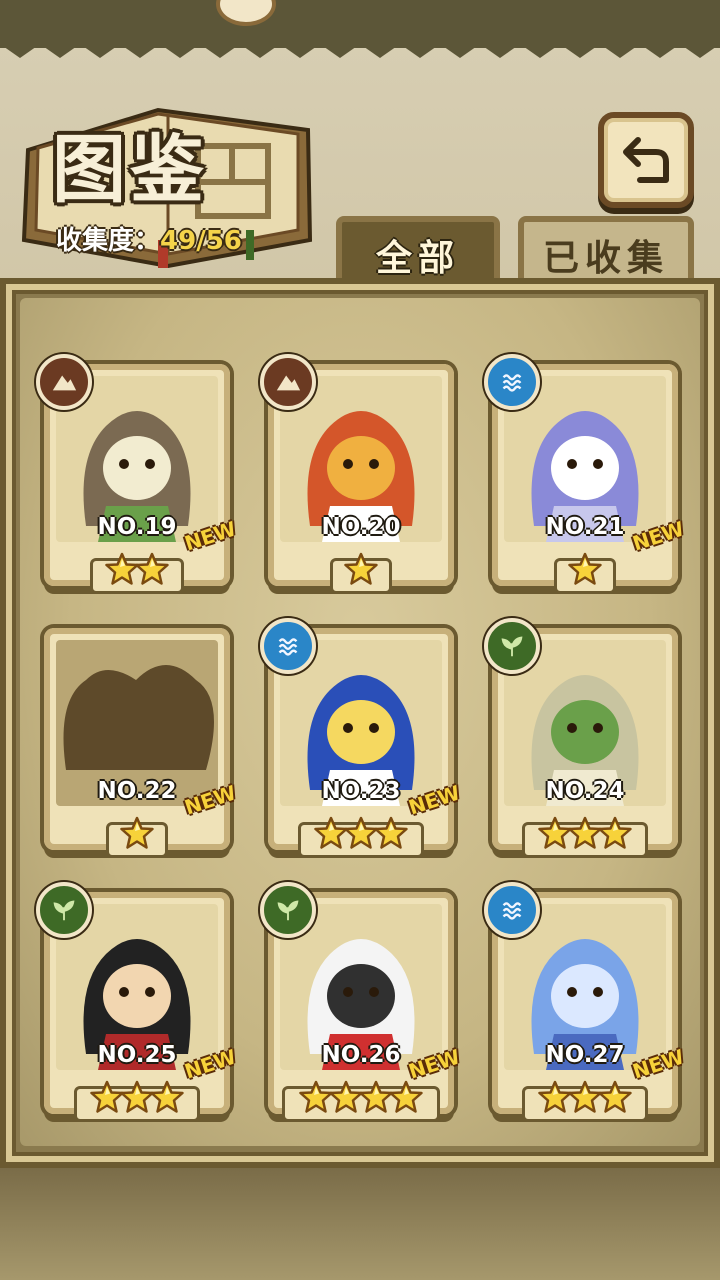 This screenshot has width=720, height=1280. Describe the element at coordinates (585, 791) in the screenshot. I see `card-number: NO.24` at that location.